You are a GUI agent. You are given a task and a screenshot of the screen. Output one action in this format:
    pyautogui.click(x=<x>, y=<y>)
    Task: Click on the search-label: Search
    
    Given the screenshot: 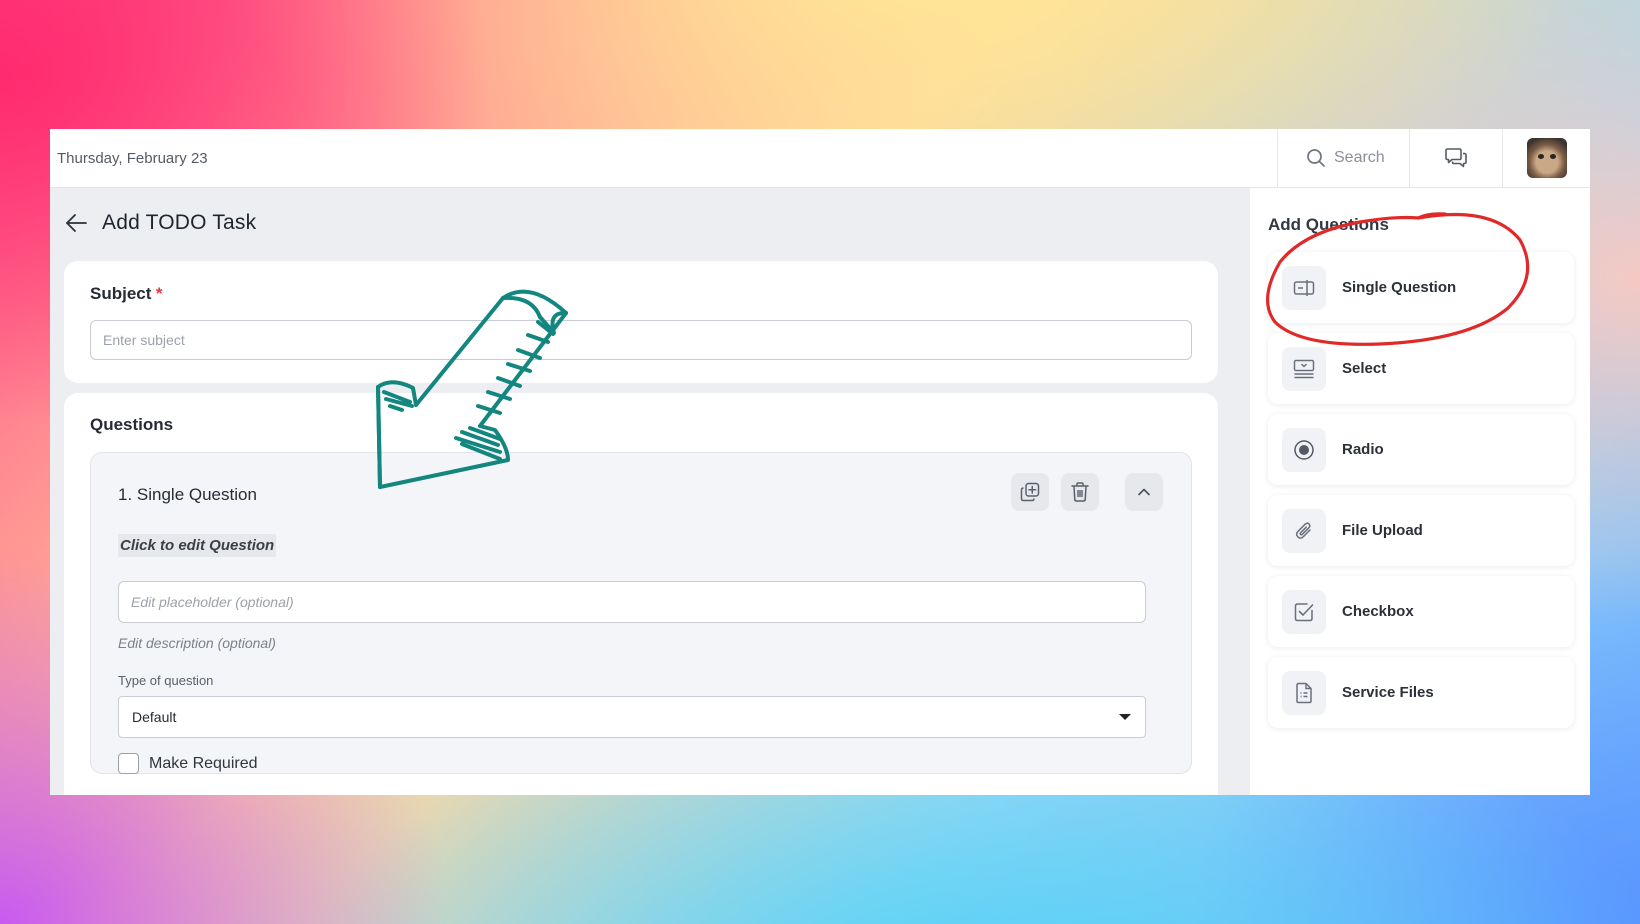 What is the action you would take?
    pyautogui.click(x=1359, y=157)
    